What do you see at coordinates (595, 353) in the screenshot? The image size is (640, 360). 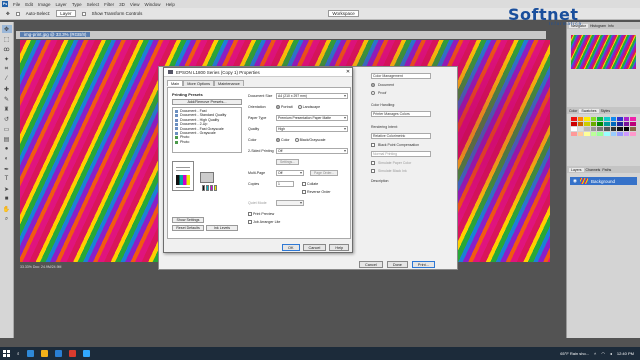 I see `chevron-up-icon: ˄` at bounding box center [595, 353].